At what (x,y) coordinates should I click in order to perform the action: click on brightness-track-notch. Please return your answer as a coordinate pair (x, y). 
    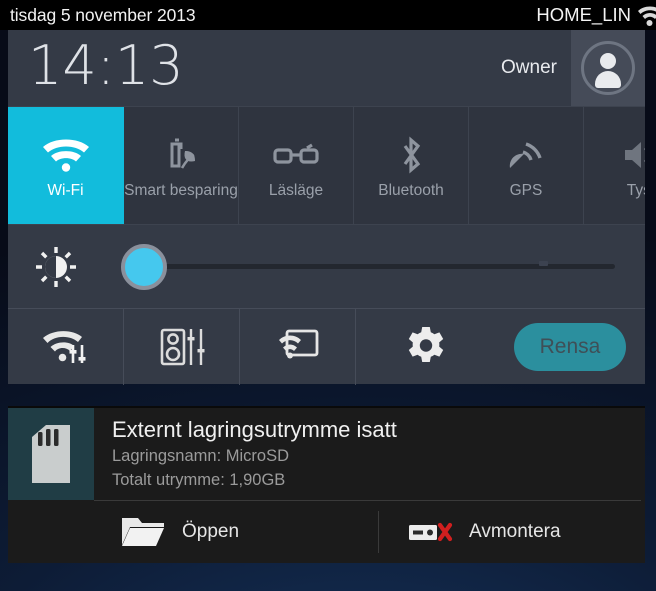
    Looking at the image, I should click on (543, 263).